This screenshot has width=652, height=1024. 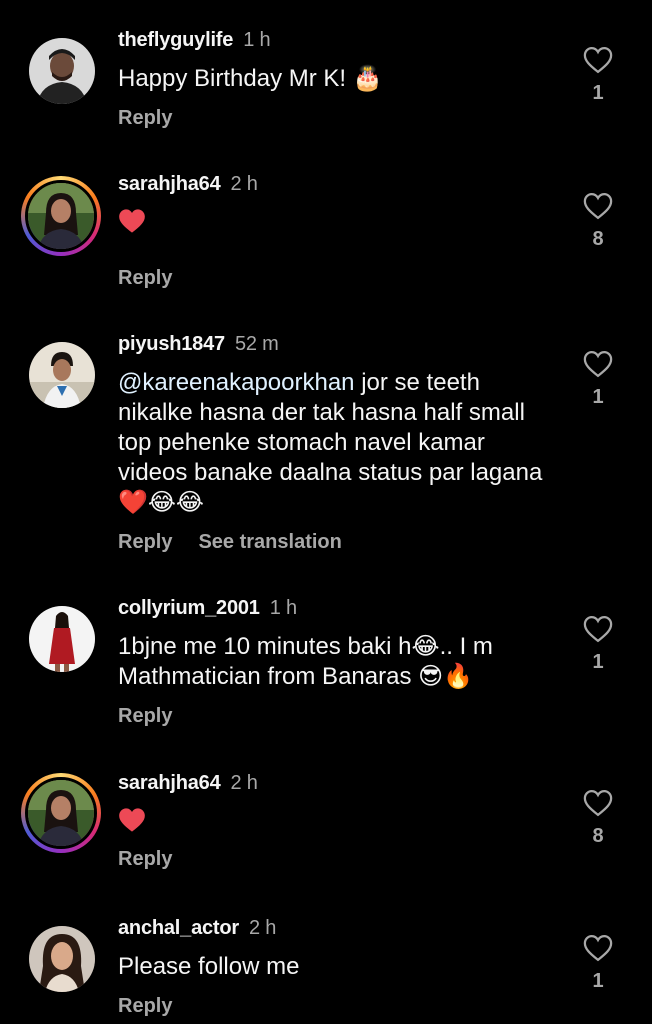 What do you see at coordinates (367, 78) in the screenshot?
I see `cake-emoji: 🎂` at bounding box center [367, 78].